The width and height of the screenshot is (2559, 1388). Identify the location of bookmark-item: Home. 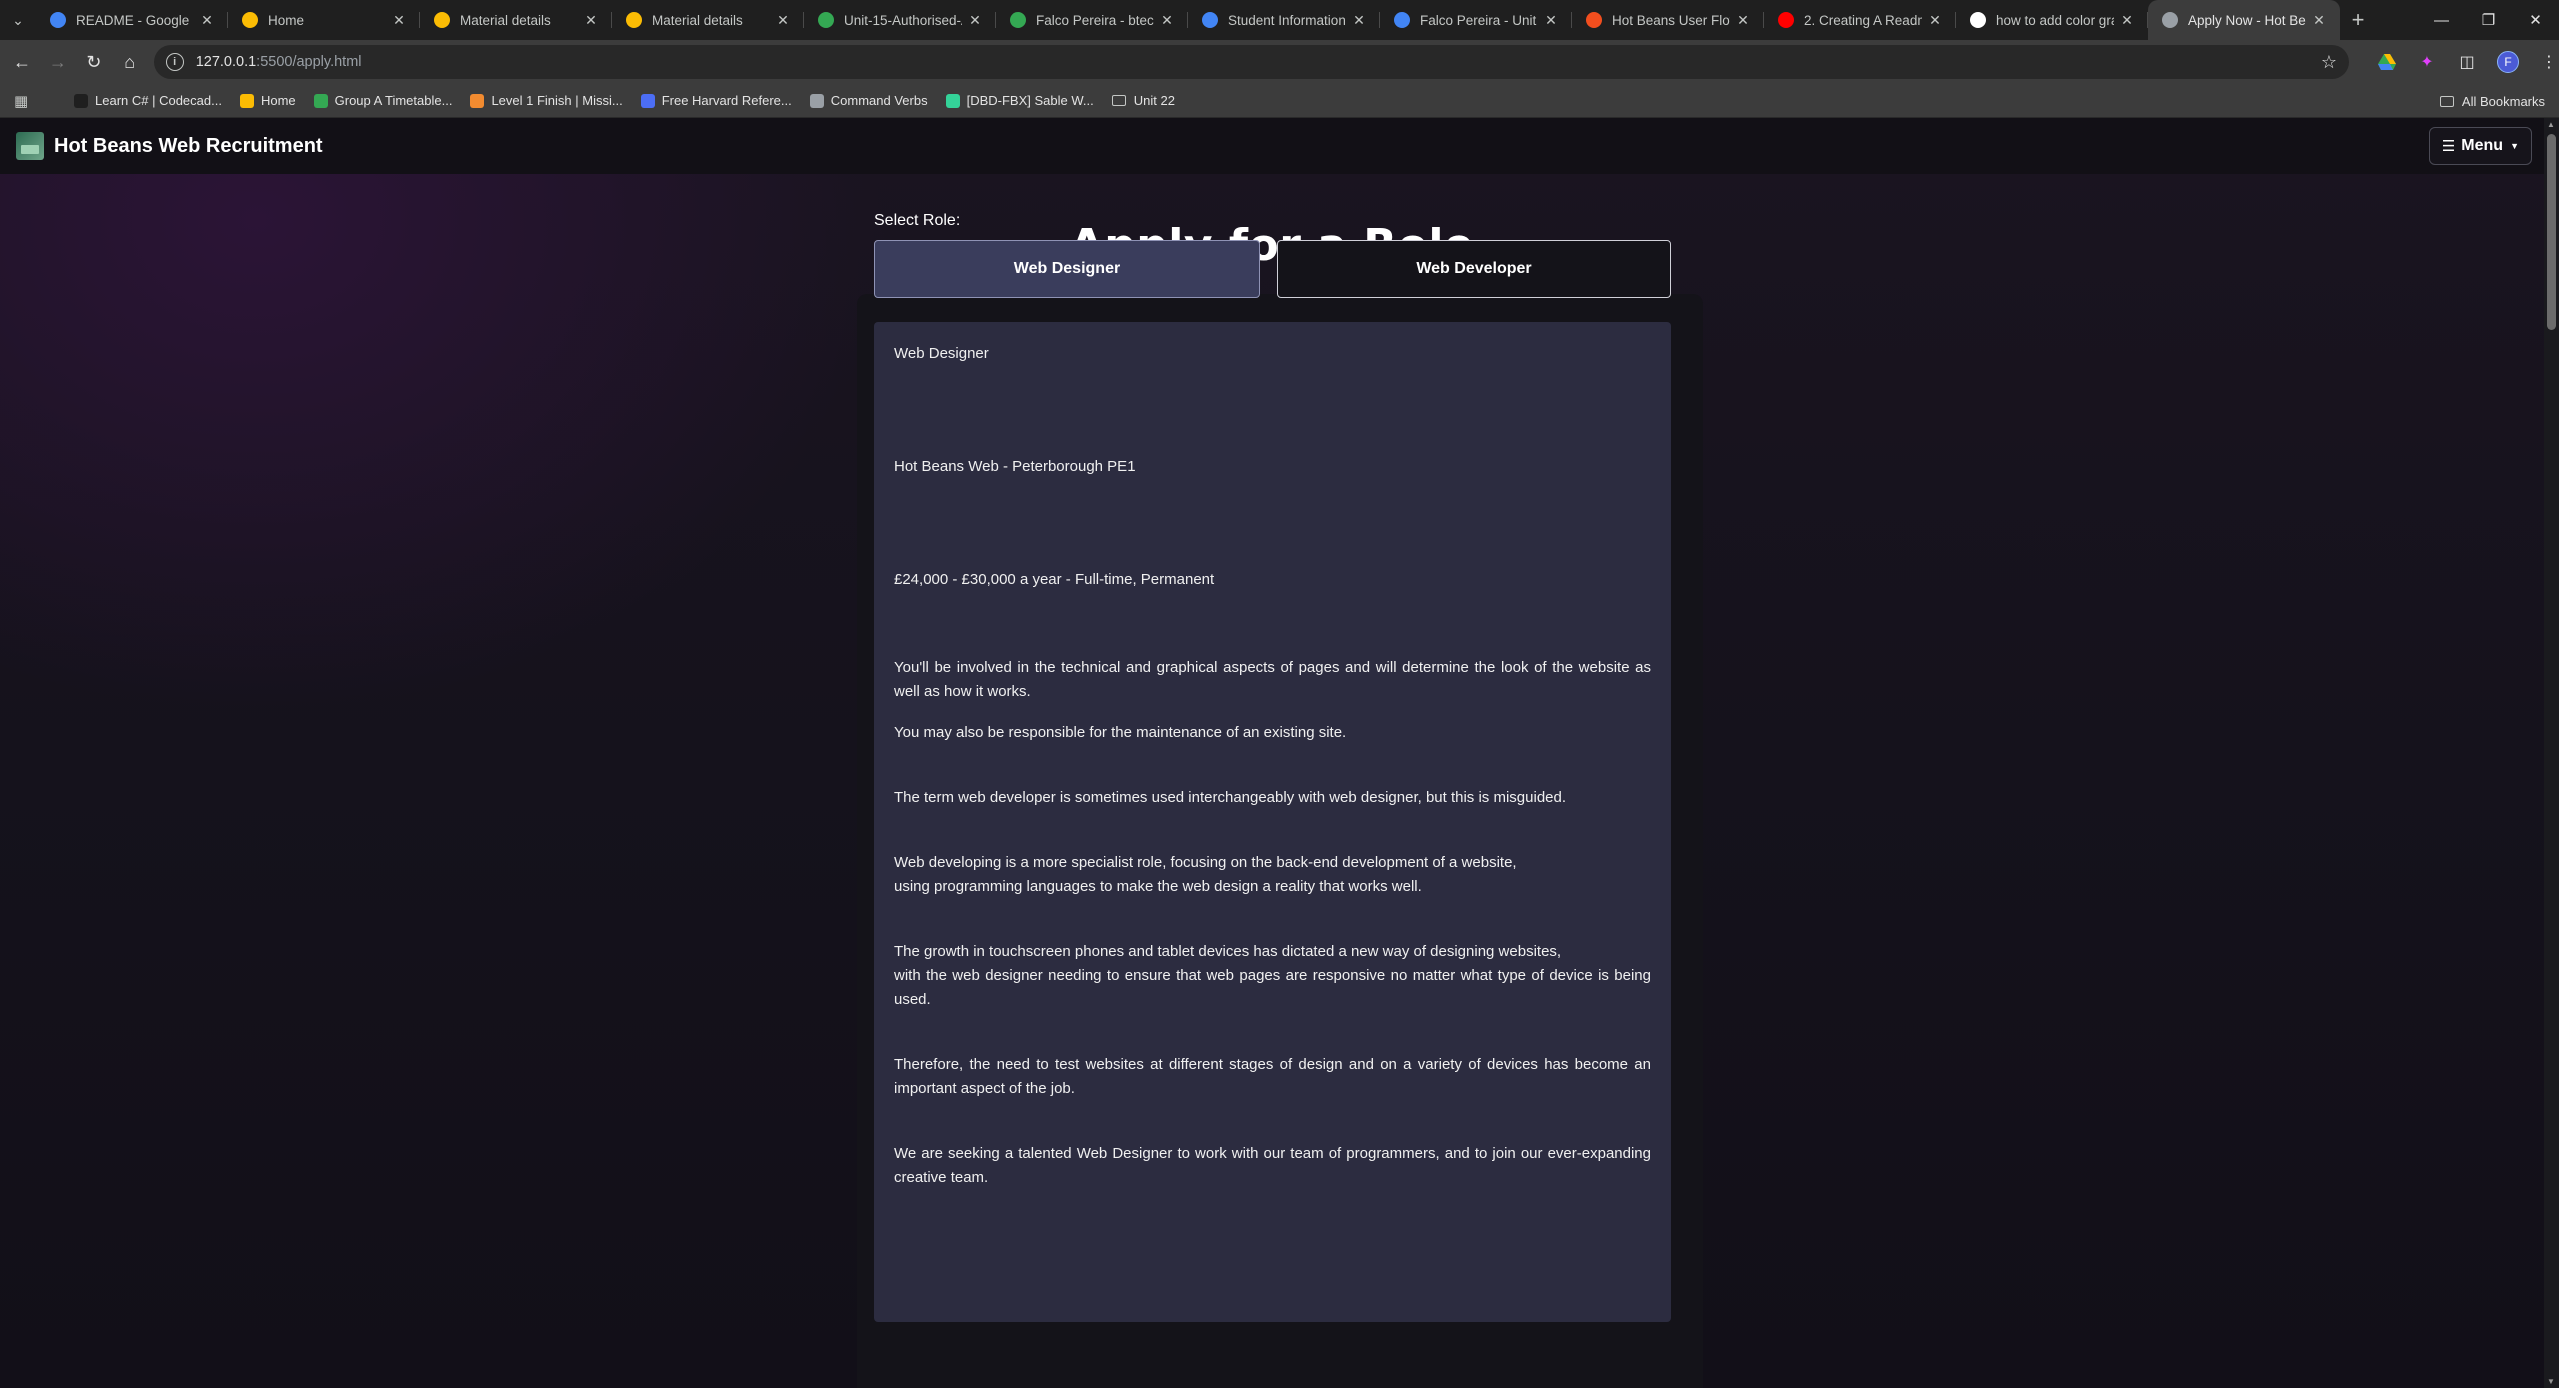
(267, 100).